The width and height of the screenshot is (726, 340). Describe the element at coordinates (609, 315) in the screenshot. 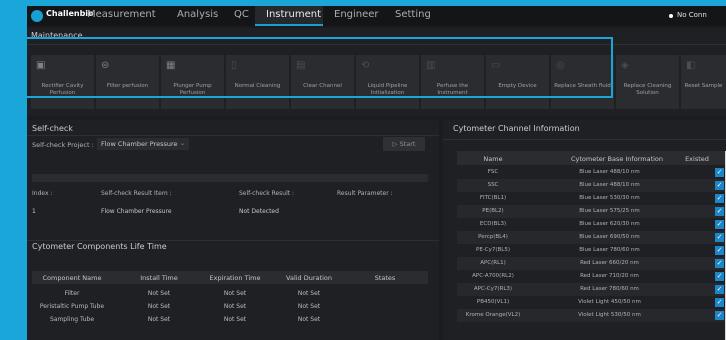

I see `channel-info: Violet Light 530/50 nm` at that location.